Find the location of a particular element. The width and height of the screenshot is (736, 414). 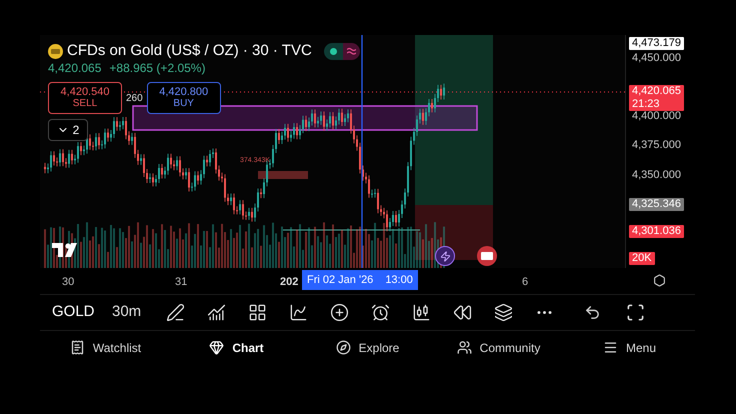

rewind-icon is located at coordinates (462, 312).